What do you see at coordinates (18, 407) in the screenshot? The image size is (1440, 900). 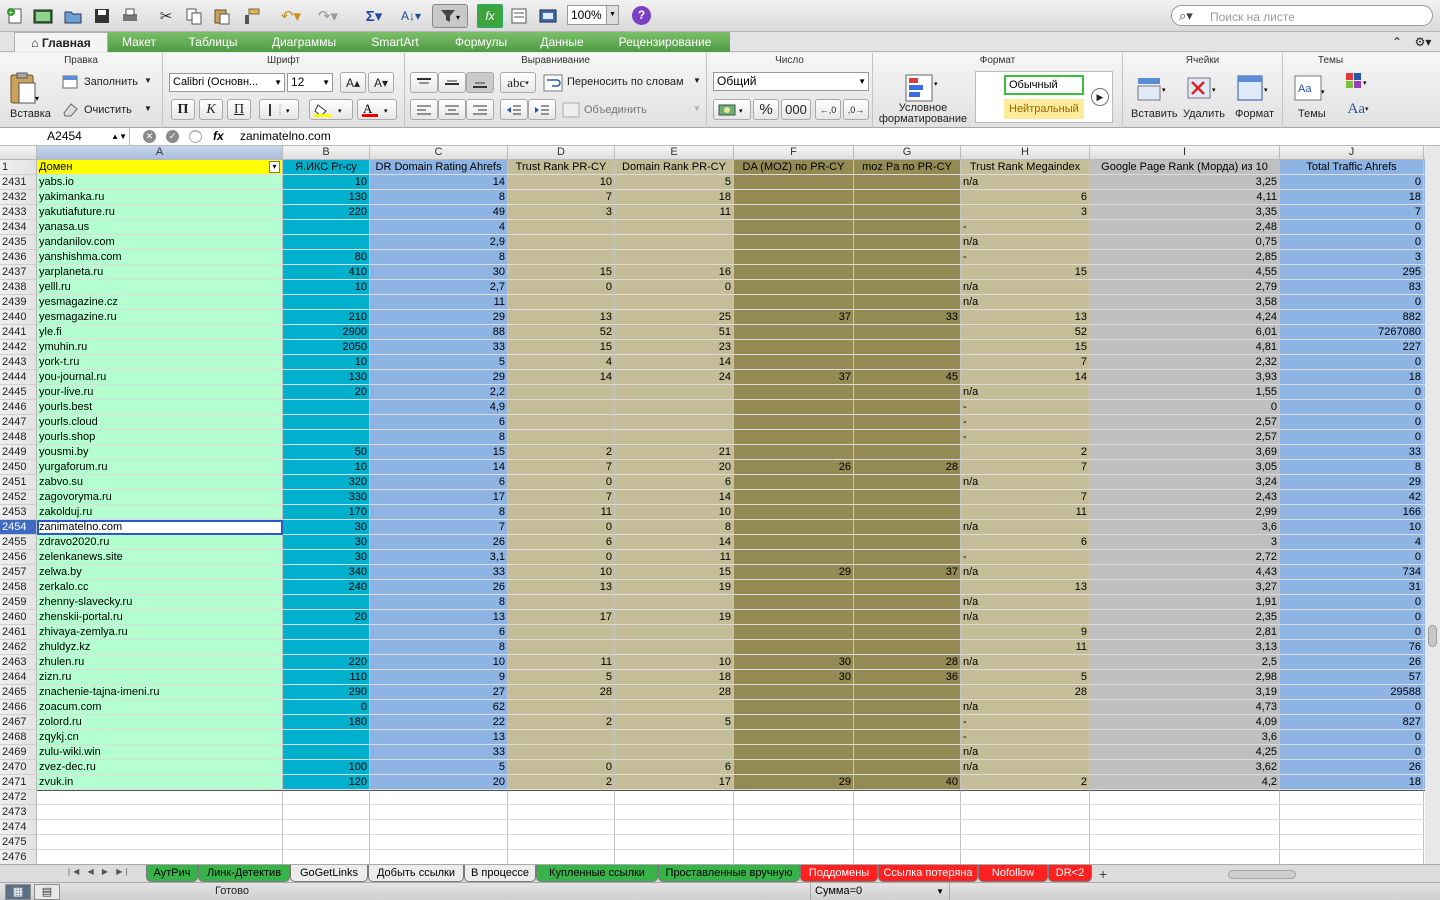 I see `row-header: 2446` at bounding box center [18, 407].